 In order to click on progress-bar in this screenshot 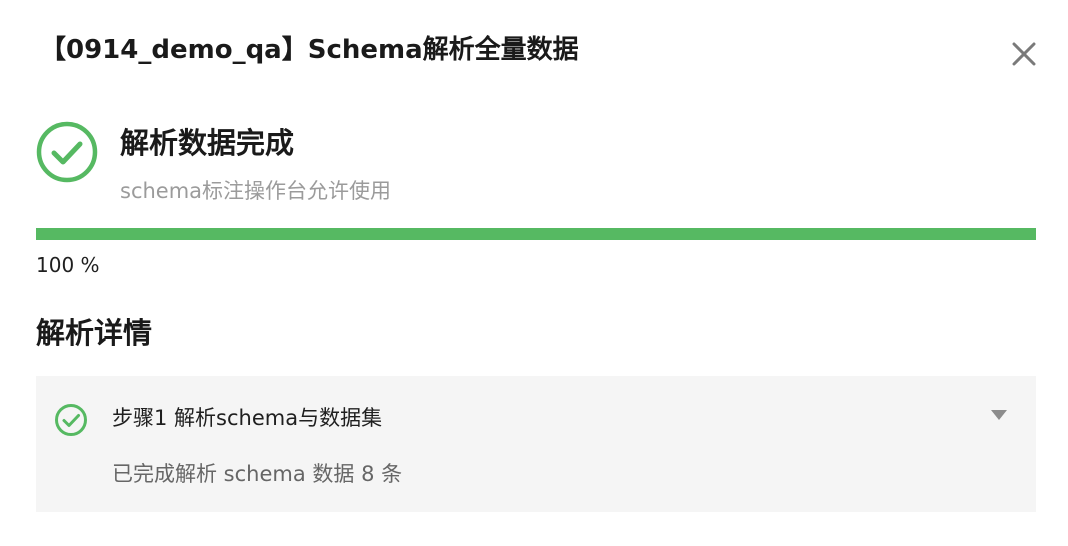, I will do `click(536, 234)`.